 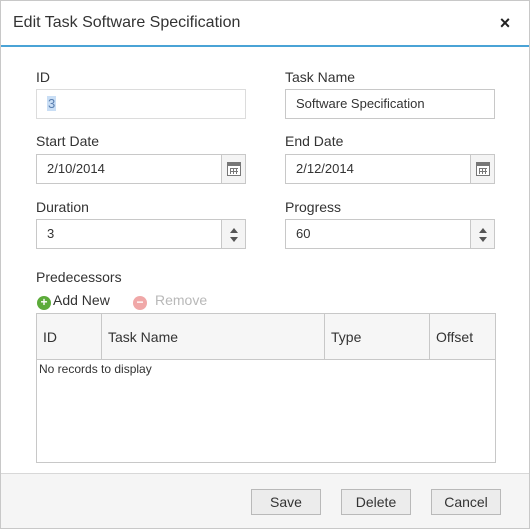 I want to click on add-new-button: + Add New, so click(x=73, y=301).